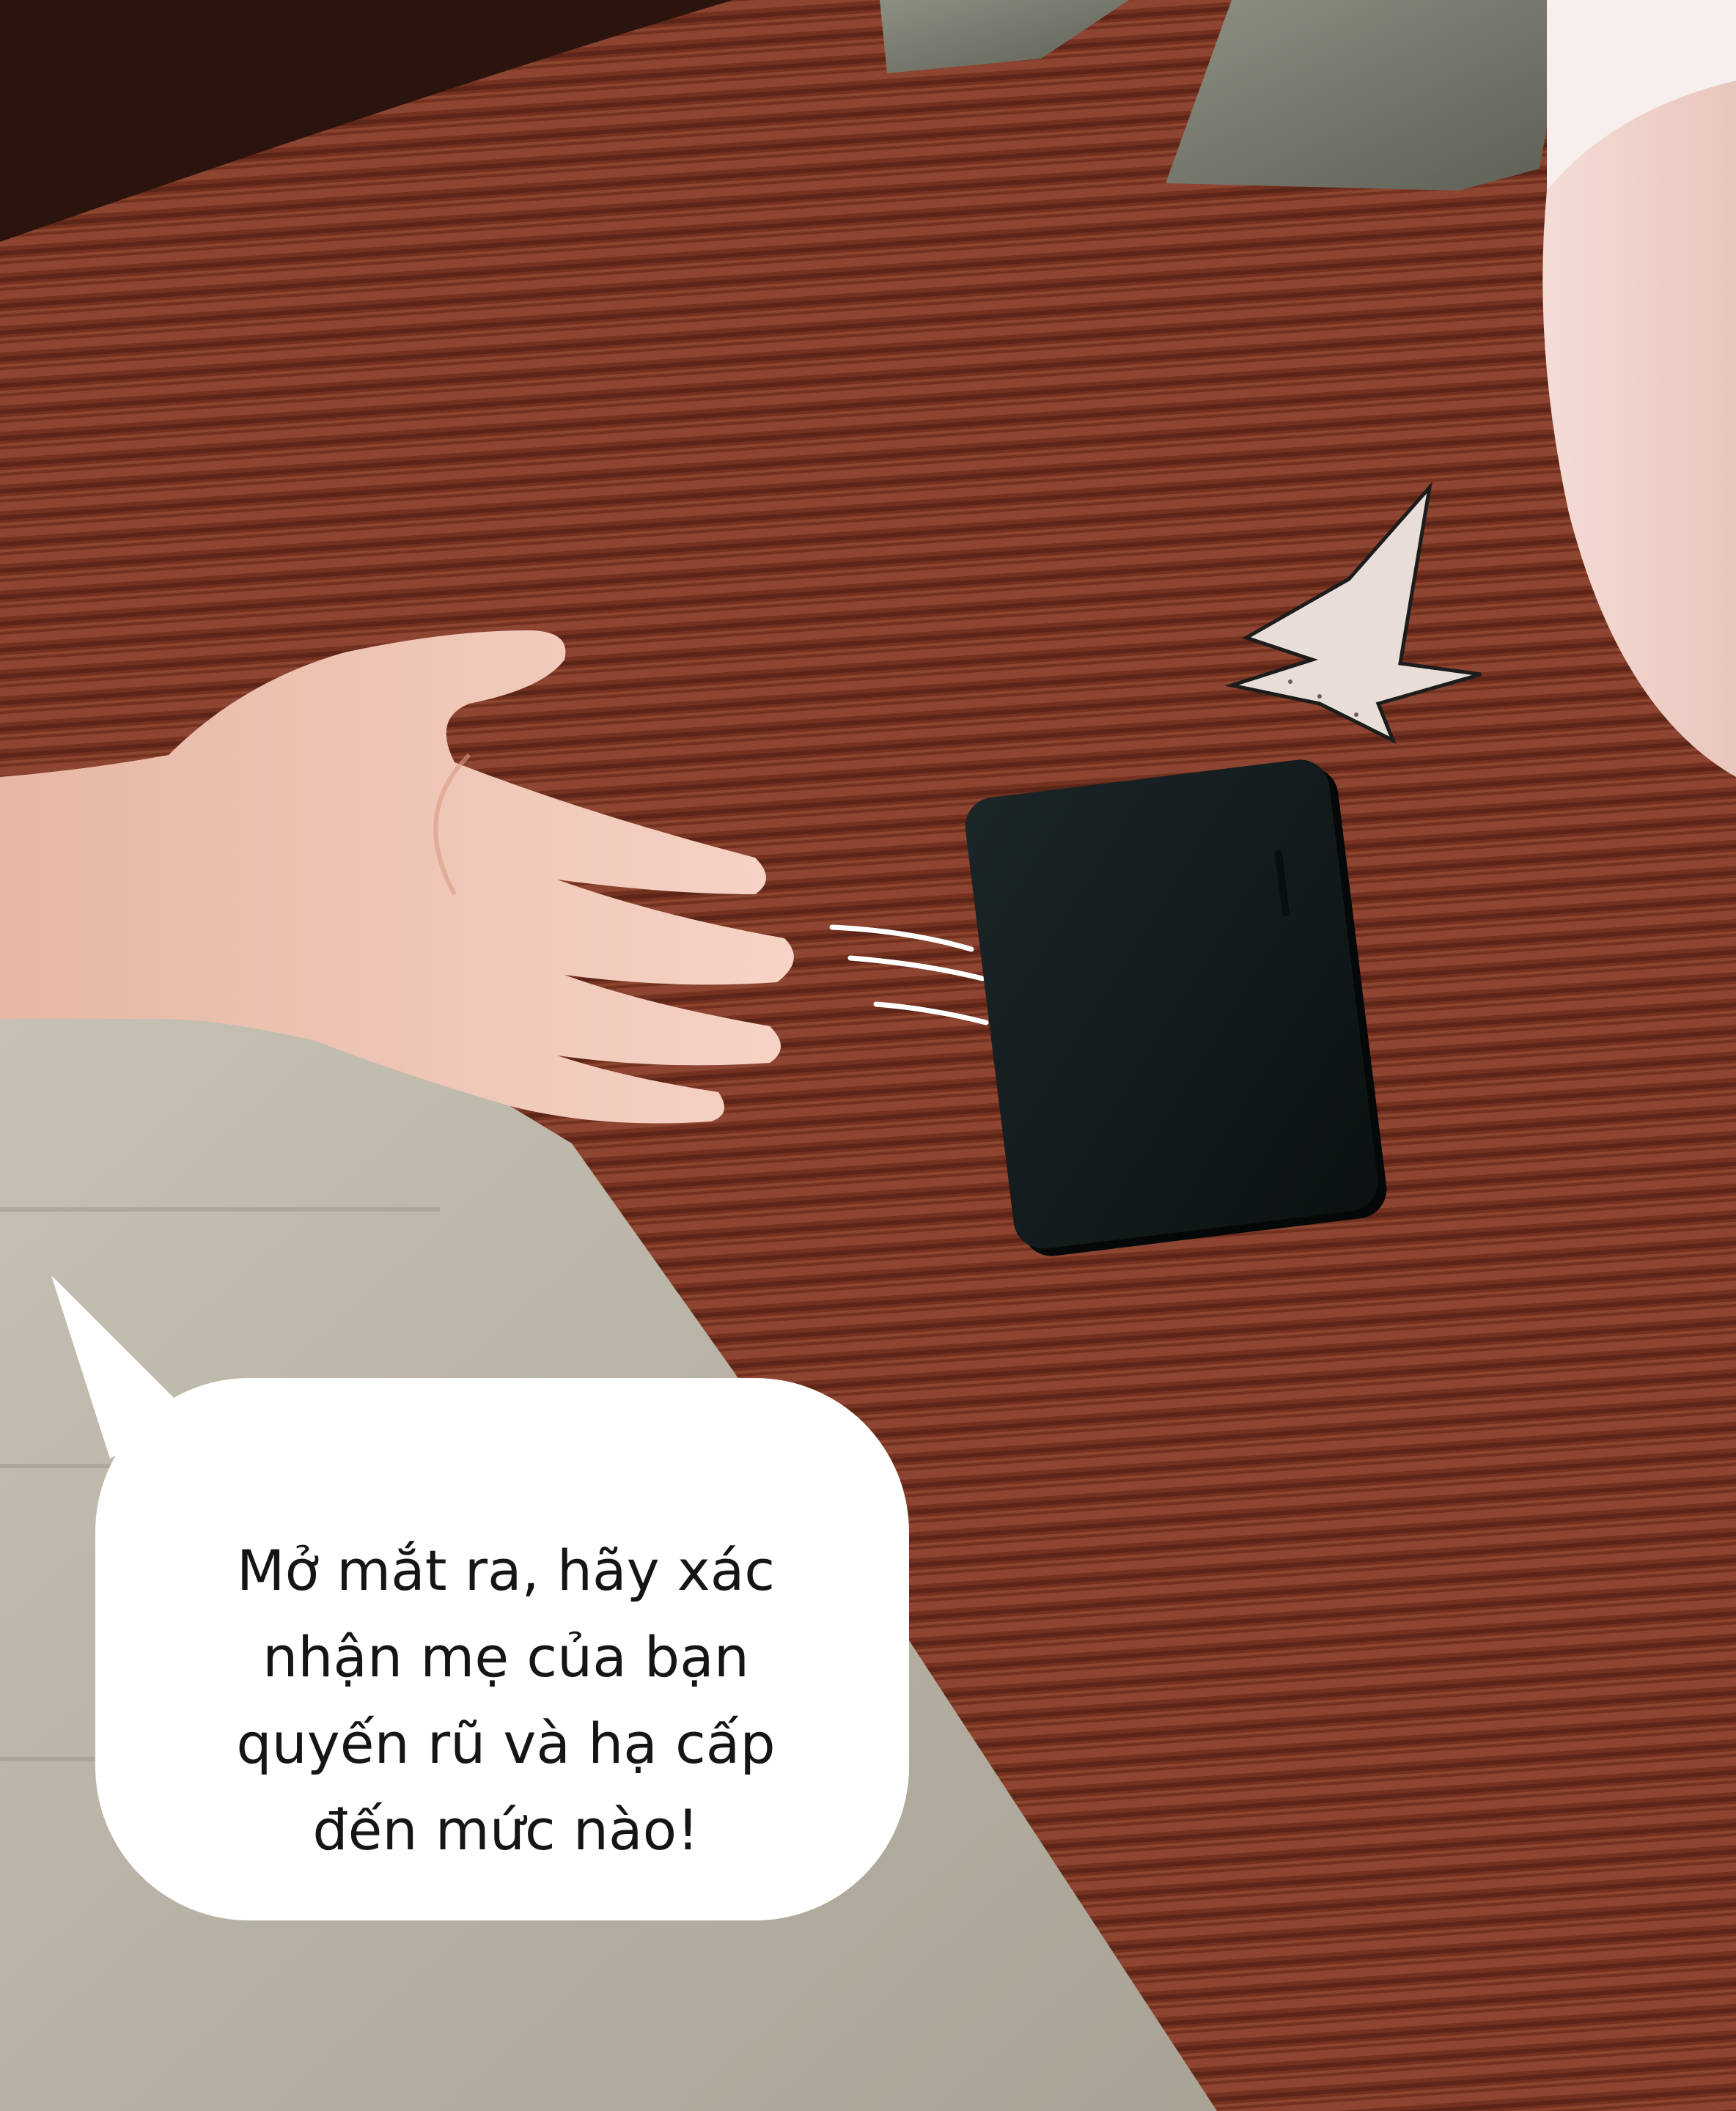  Describe the element at coordinates (1367, 95) in the screenshot. I see `pillow-right` at that location.